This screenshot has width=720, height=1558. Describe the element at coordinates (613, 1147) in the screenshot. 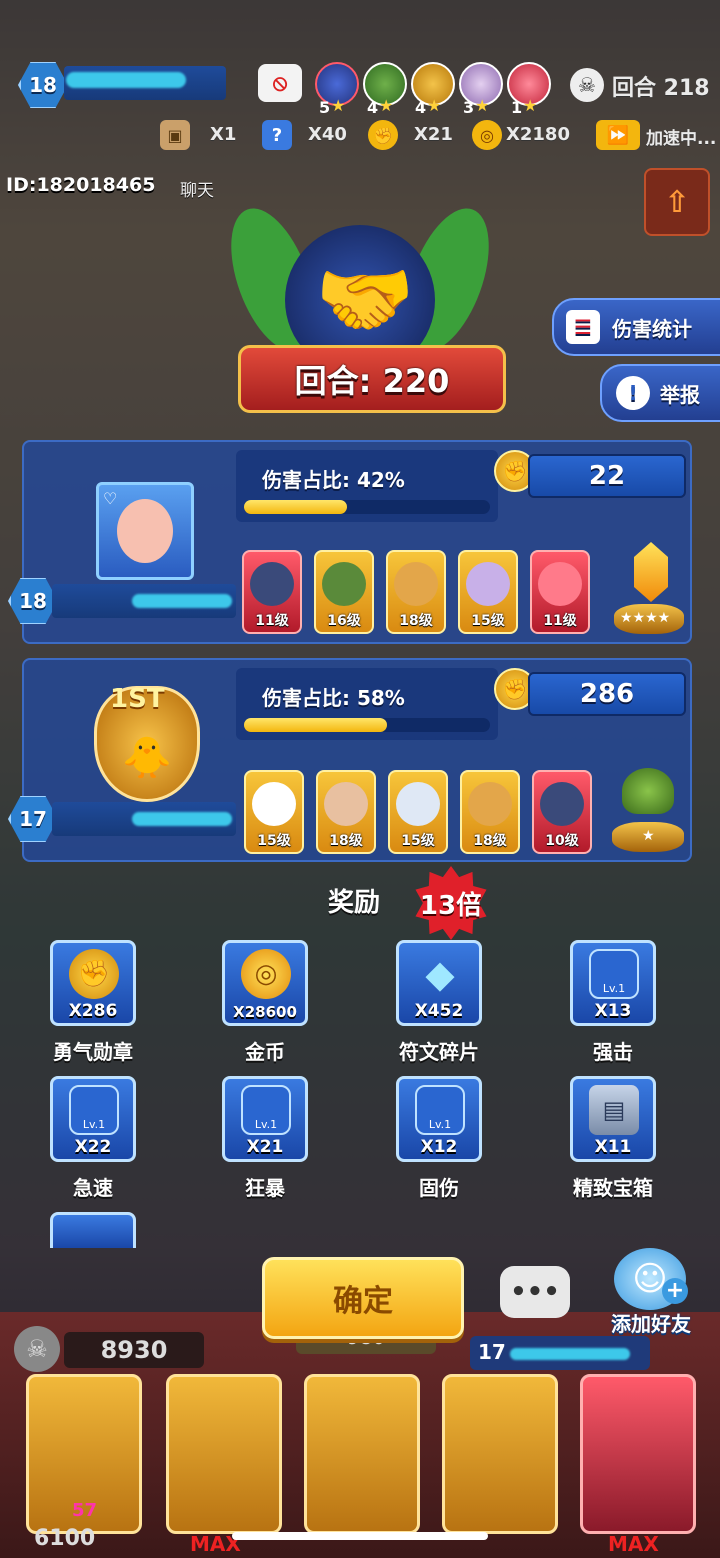

I see `reward-qty: X11` at that location.